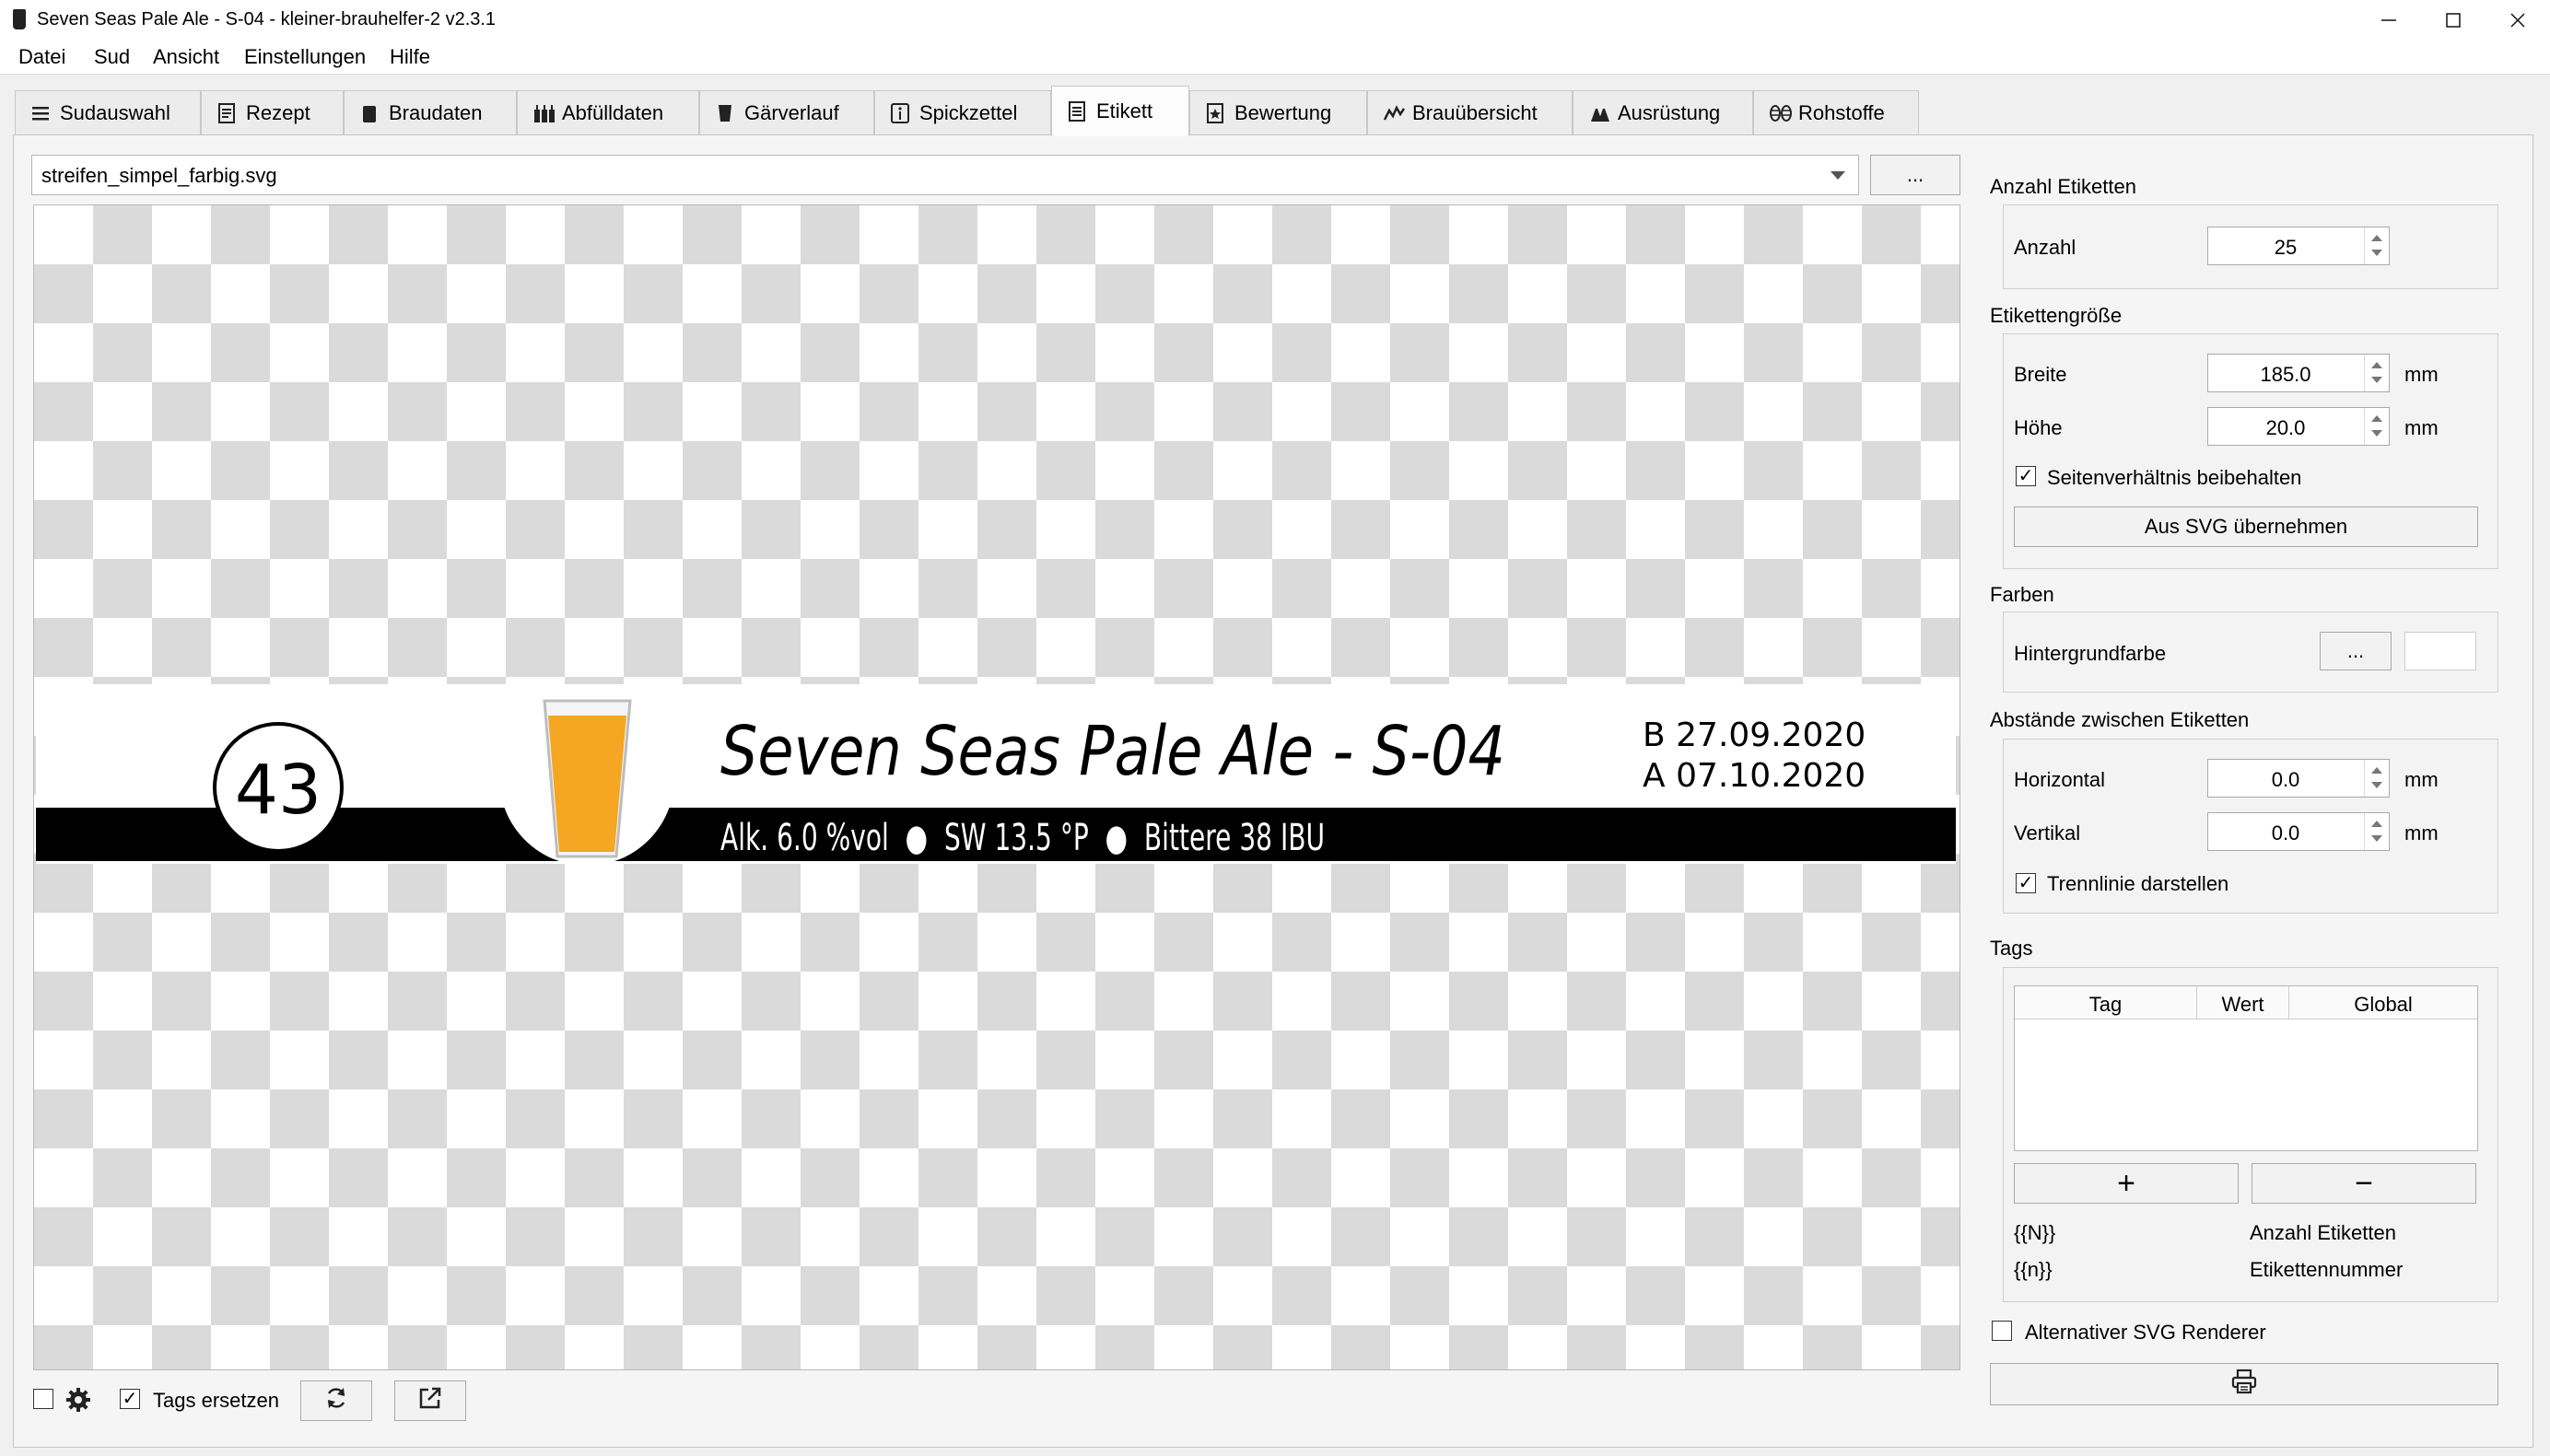 The height and width of the screenshot is (1456, 2550). I want to click on column-header-wert: Wert, so click(2243, 1002).